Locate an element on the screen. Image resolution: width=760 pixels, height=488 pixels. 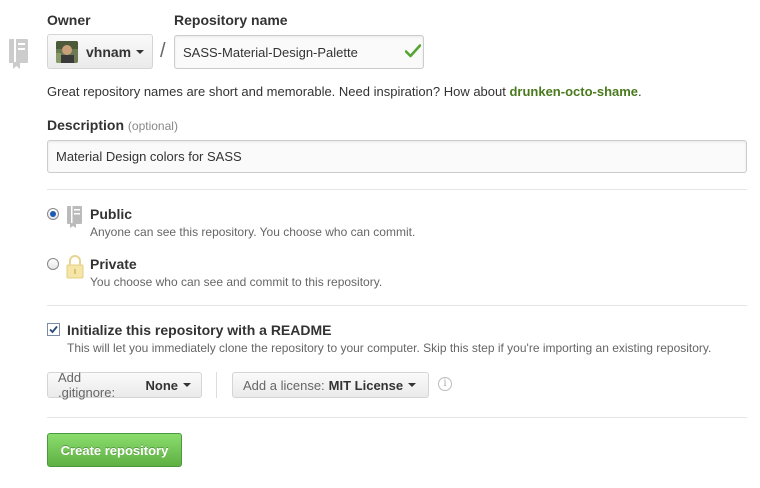
suggestion-link: drunken-octo-shame is located at coordinates (573, 91).